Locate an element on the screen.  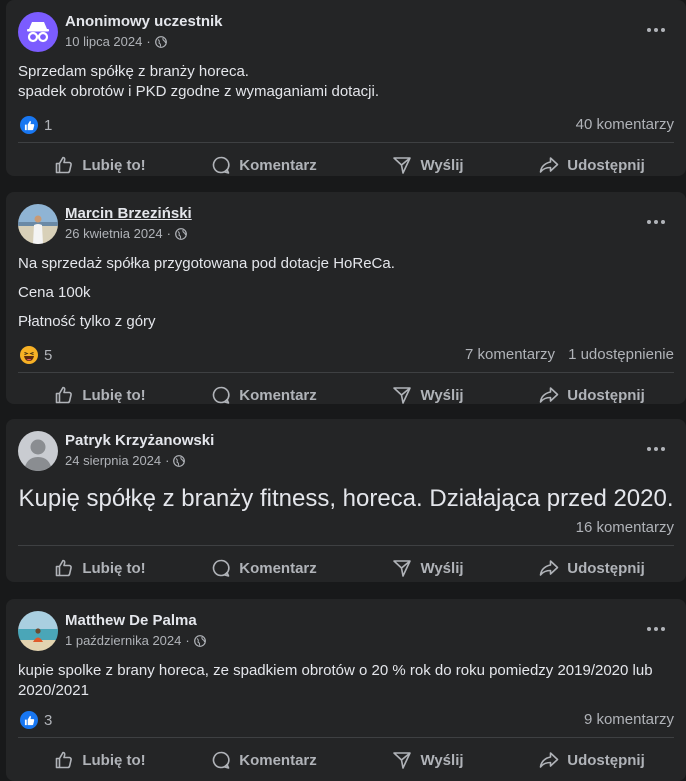
post-meta: 24 sierpnia 2024 · is located at coordinates (125, 460).